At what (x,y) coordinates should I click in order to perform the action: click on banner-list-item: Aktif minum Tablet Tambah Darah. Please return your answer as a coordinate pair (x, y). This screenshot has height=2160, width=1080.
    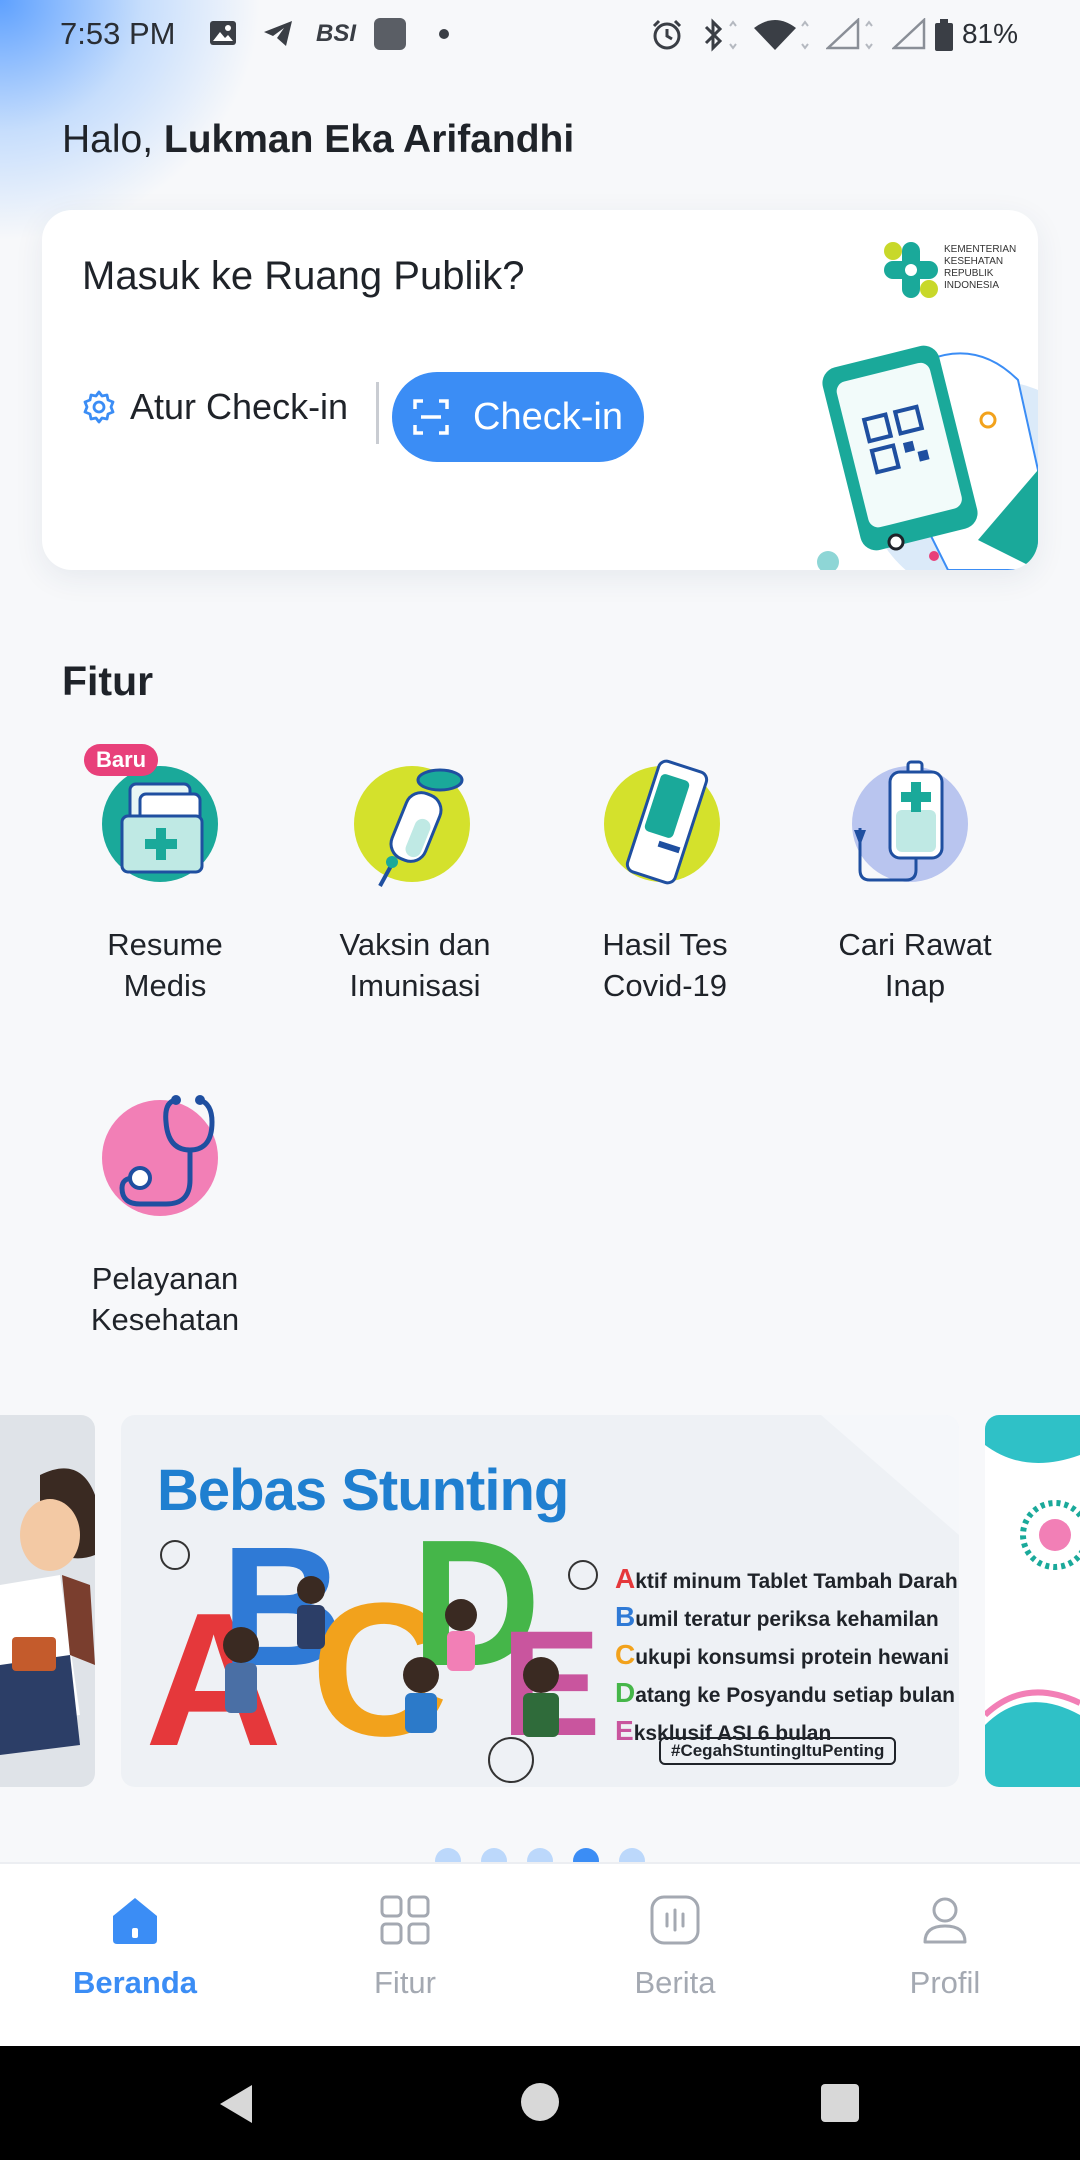
    Looking at the image, I should click on (786, 1578).